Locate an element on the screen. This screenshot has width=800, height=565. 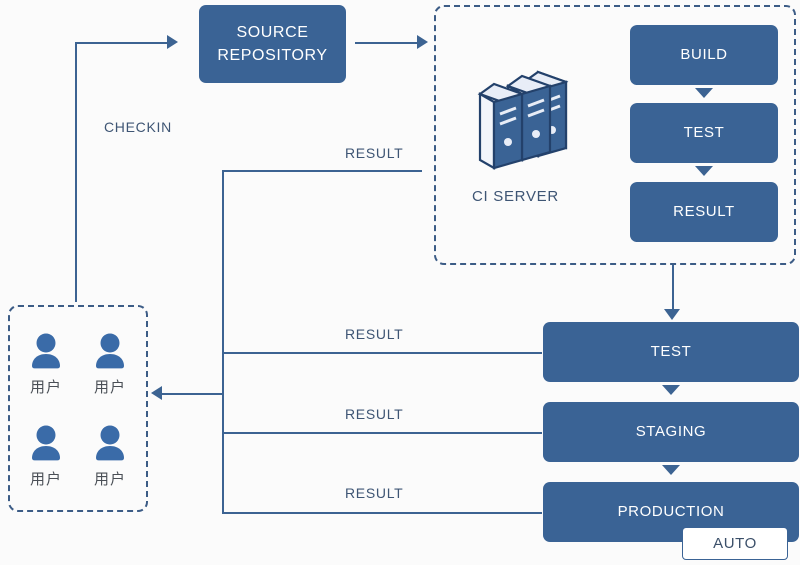
arrowhead-ci-server-to-test-env is located at coordinates (672, 314).